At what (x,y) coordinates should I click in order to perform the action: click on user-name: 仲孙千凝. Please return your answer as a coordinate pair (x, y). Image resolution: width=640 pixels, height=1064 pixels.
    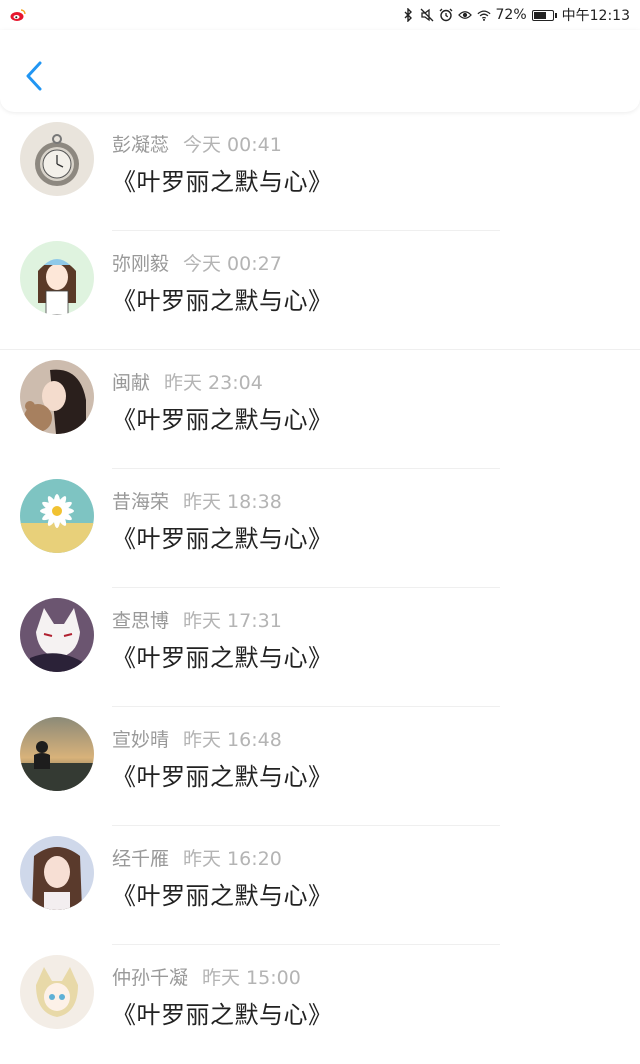
    Looking at the image, I should click on (150, 978).